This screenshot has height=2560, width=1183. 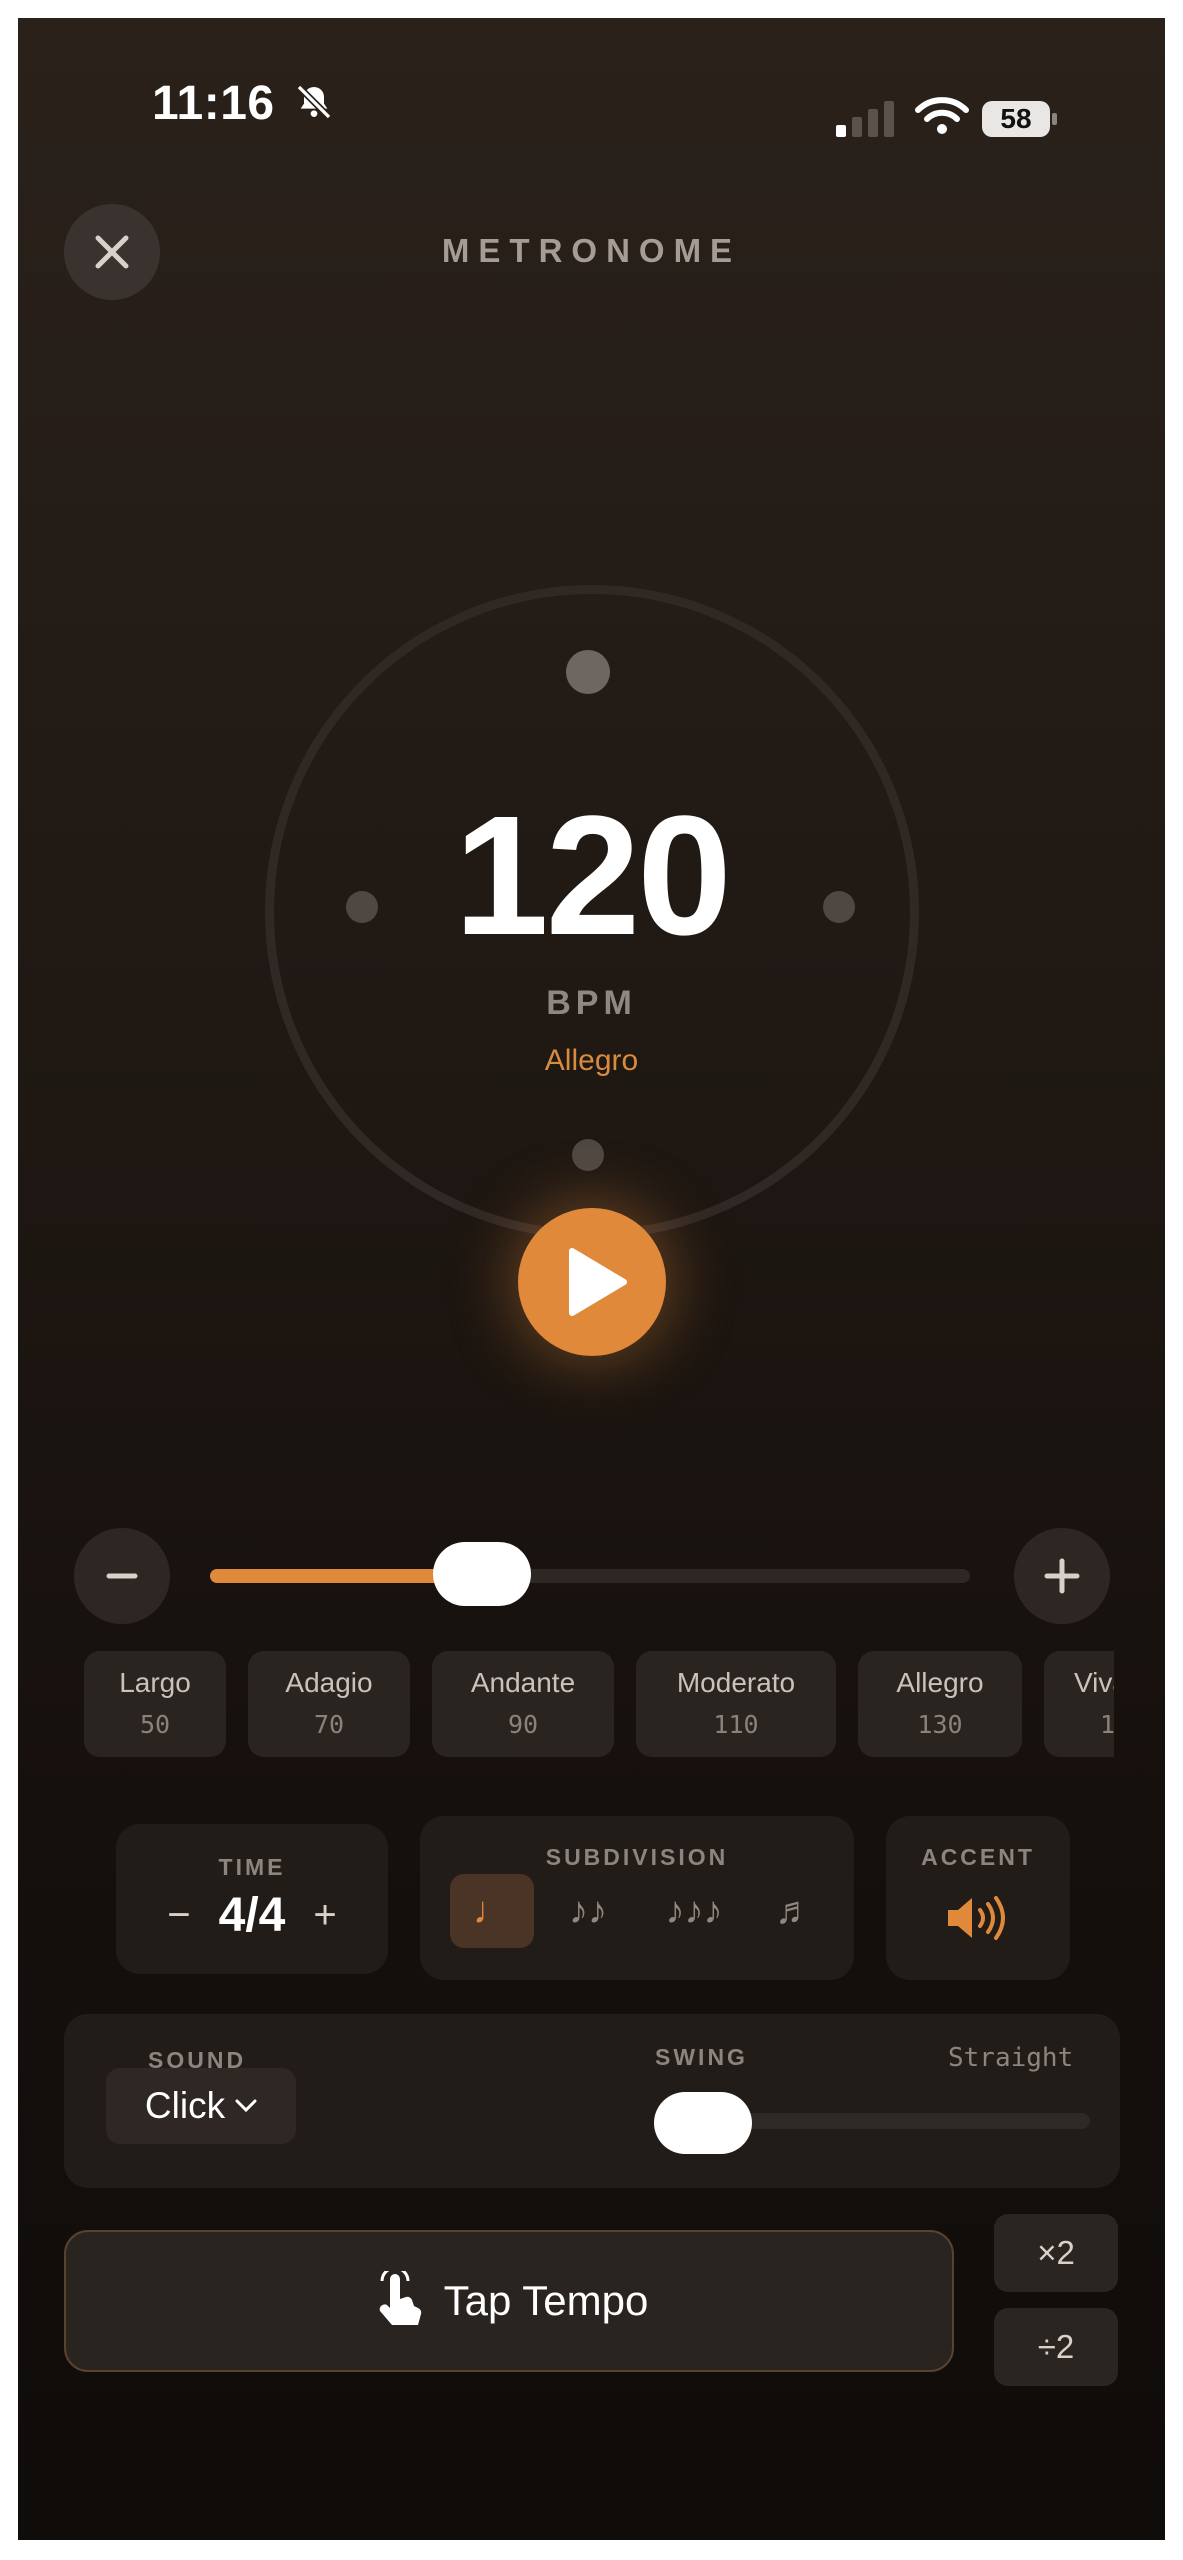 I want to click on play-button, so click(x=592, y=1282).